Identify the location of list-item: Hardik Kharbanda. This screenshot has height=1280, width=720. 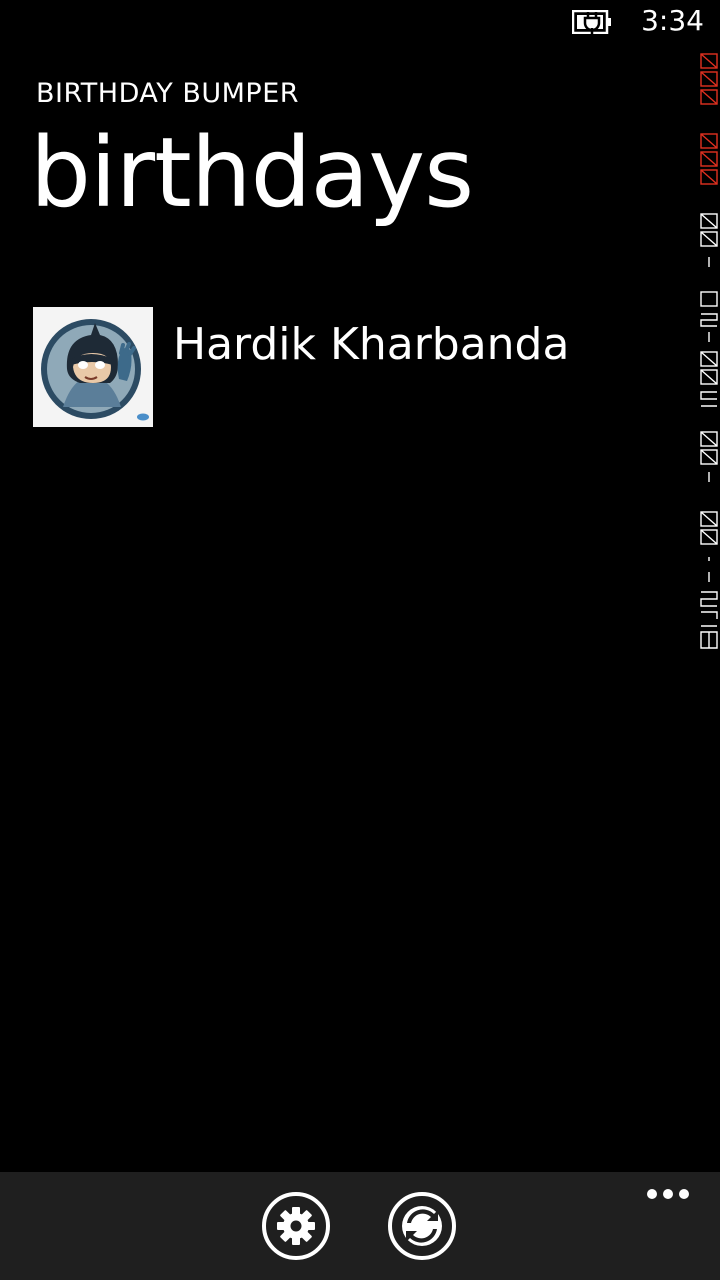
(353, 367).